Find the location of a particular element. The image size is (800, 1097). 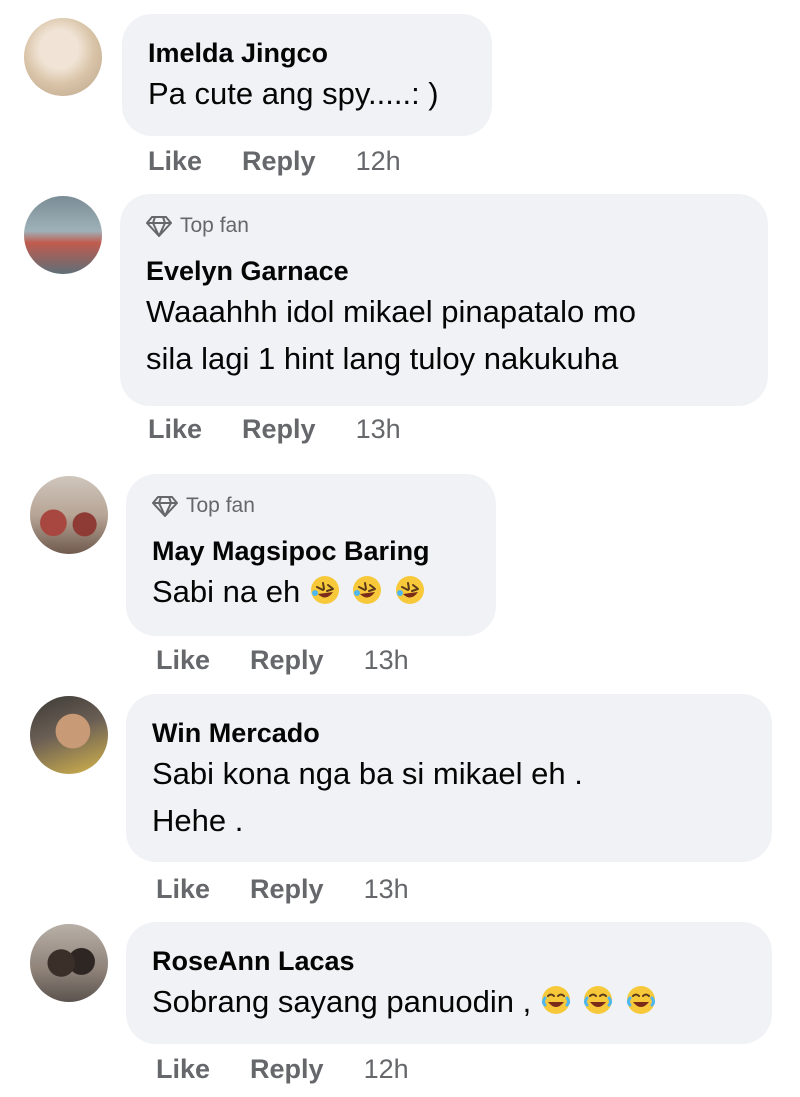

comment-text-body: Sobrang sayang panuodin , is located at coordinates (342, 1001).